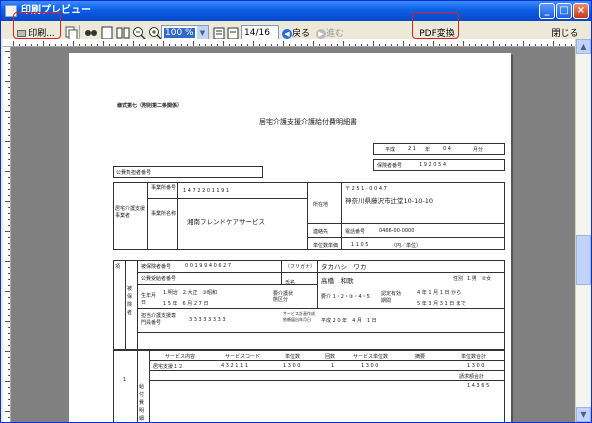 This screenshot has height=423, width=592. Describe the element at coordinates (326, 246) in the screenshot. I see `unit-price-label: 単位数単価` at that location.